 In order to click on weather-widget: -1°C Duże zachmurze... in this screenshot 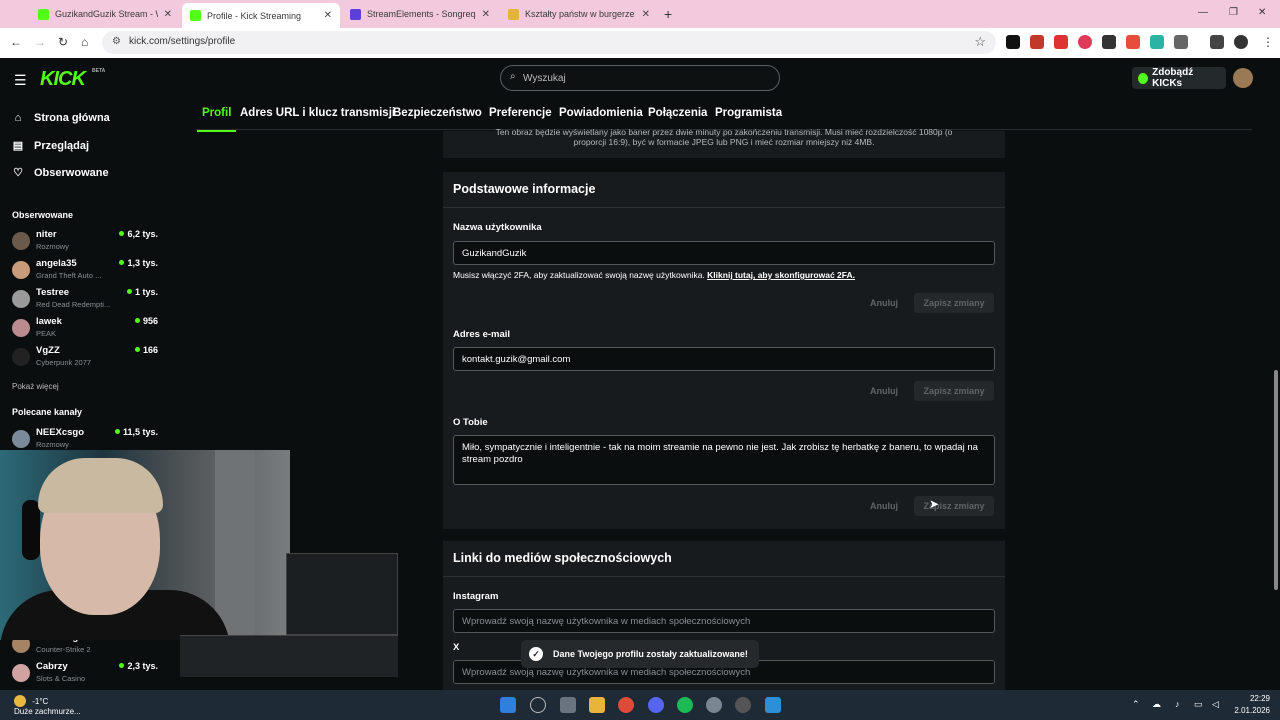, I will do `click(47, 705)`.